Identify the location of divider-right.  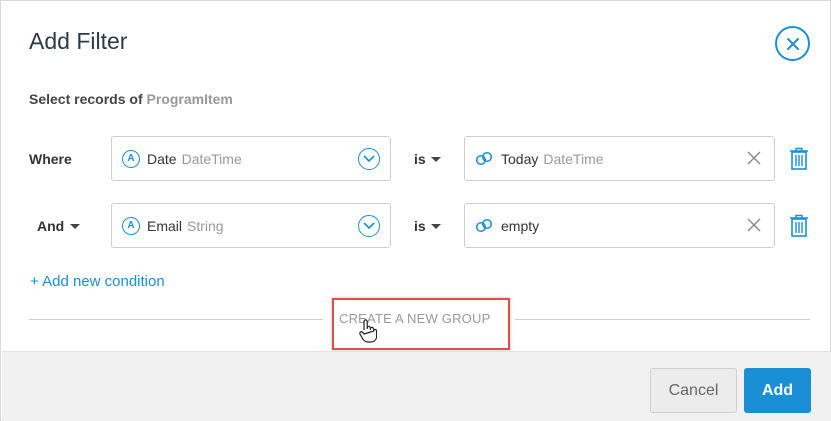
(662, 319).